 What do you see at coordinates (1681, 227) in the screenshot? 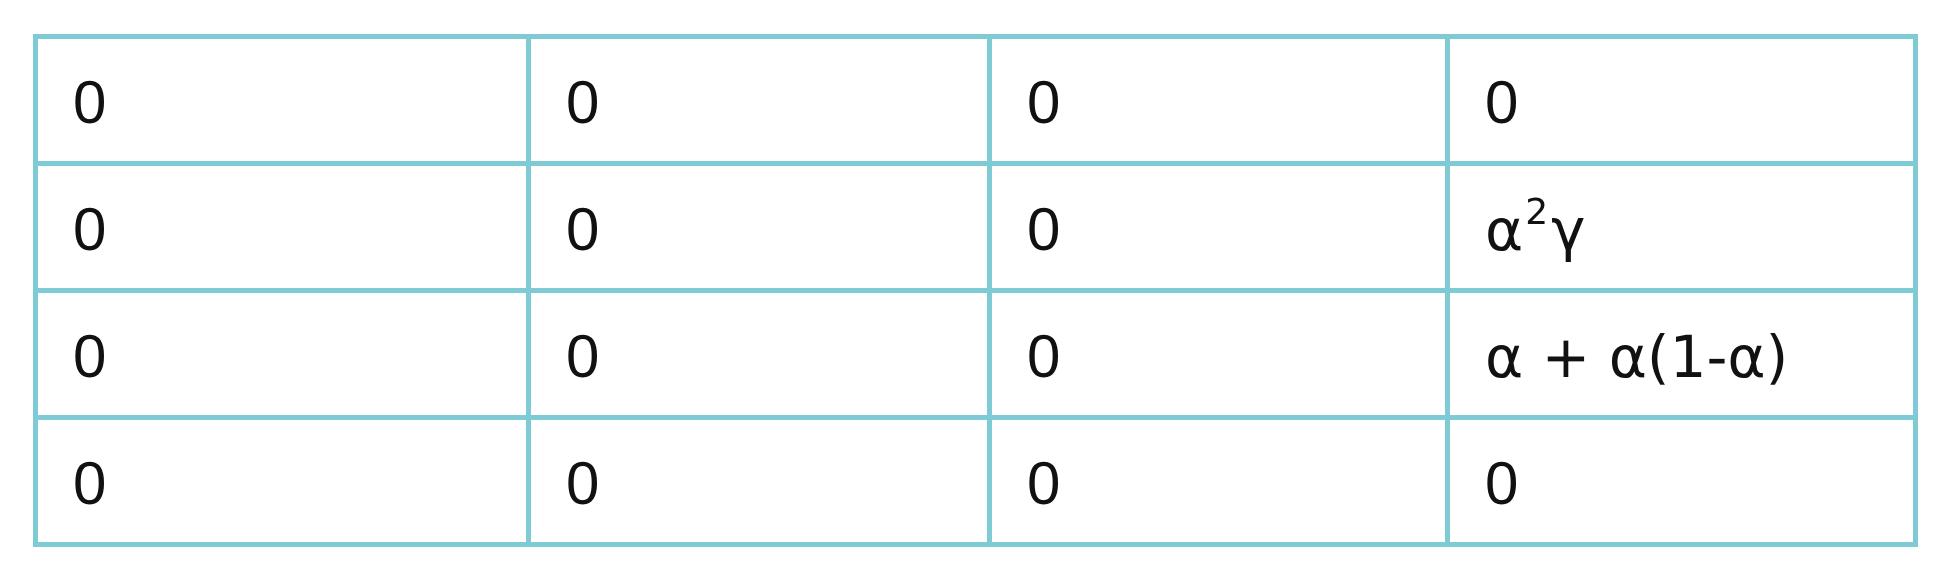
I see `table-cell: α2γ` at bounding box center [1681, 227].